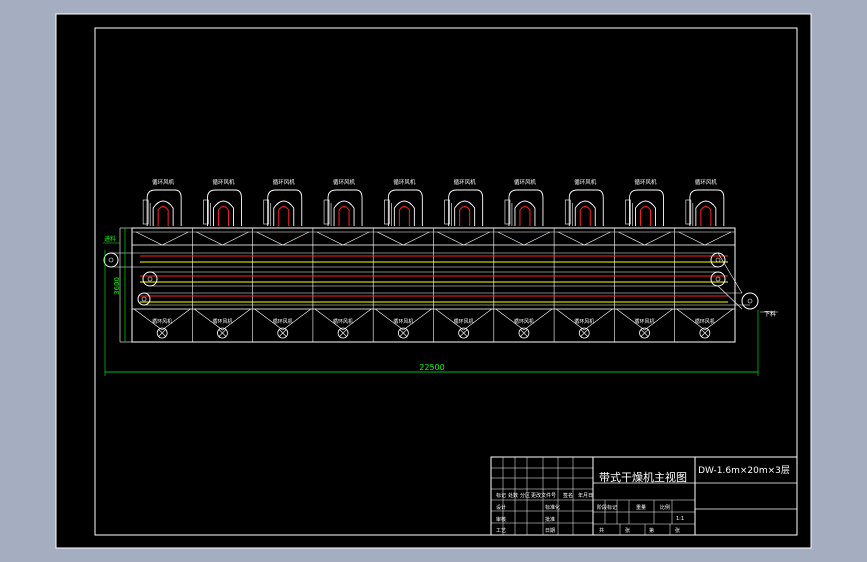 This screenshot has width=867, height=562. What do you see at coordinates (641, 507) in the screenshot?
I see `tb-mid-header-1: 重量` at bounding box center [641, 507].